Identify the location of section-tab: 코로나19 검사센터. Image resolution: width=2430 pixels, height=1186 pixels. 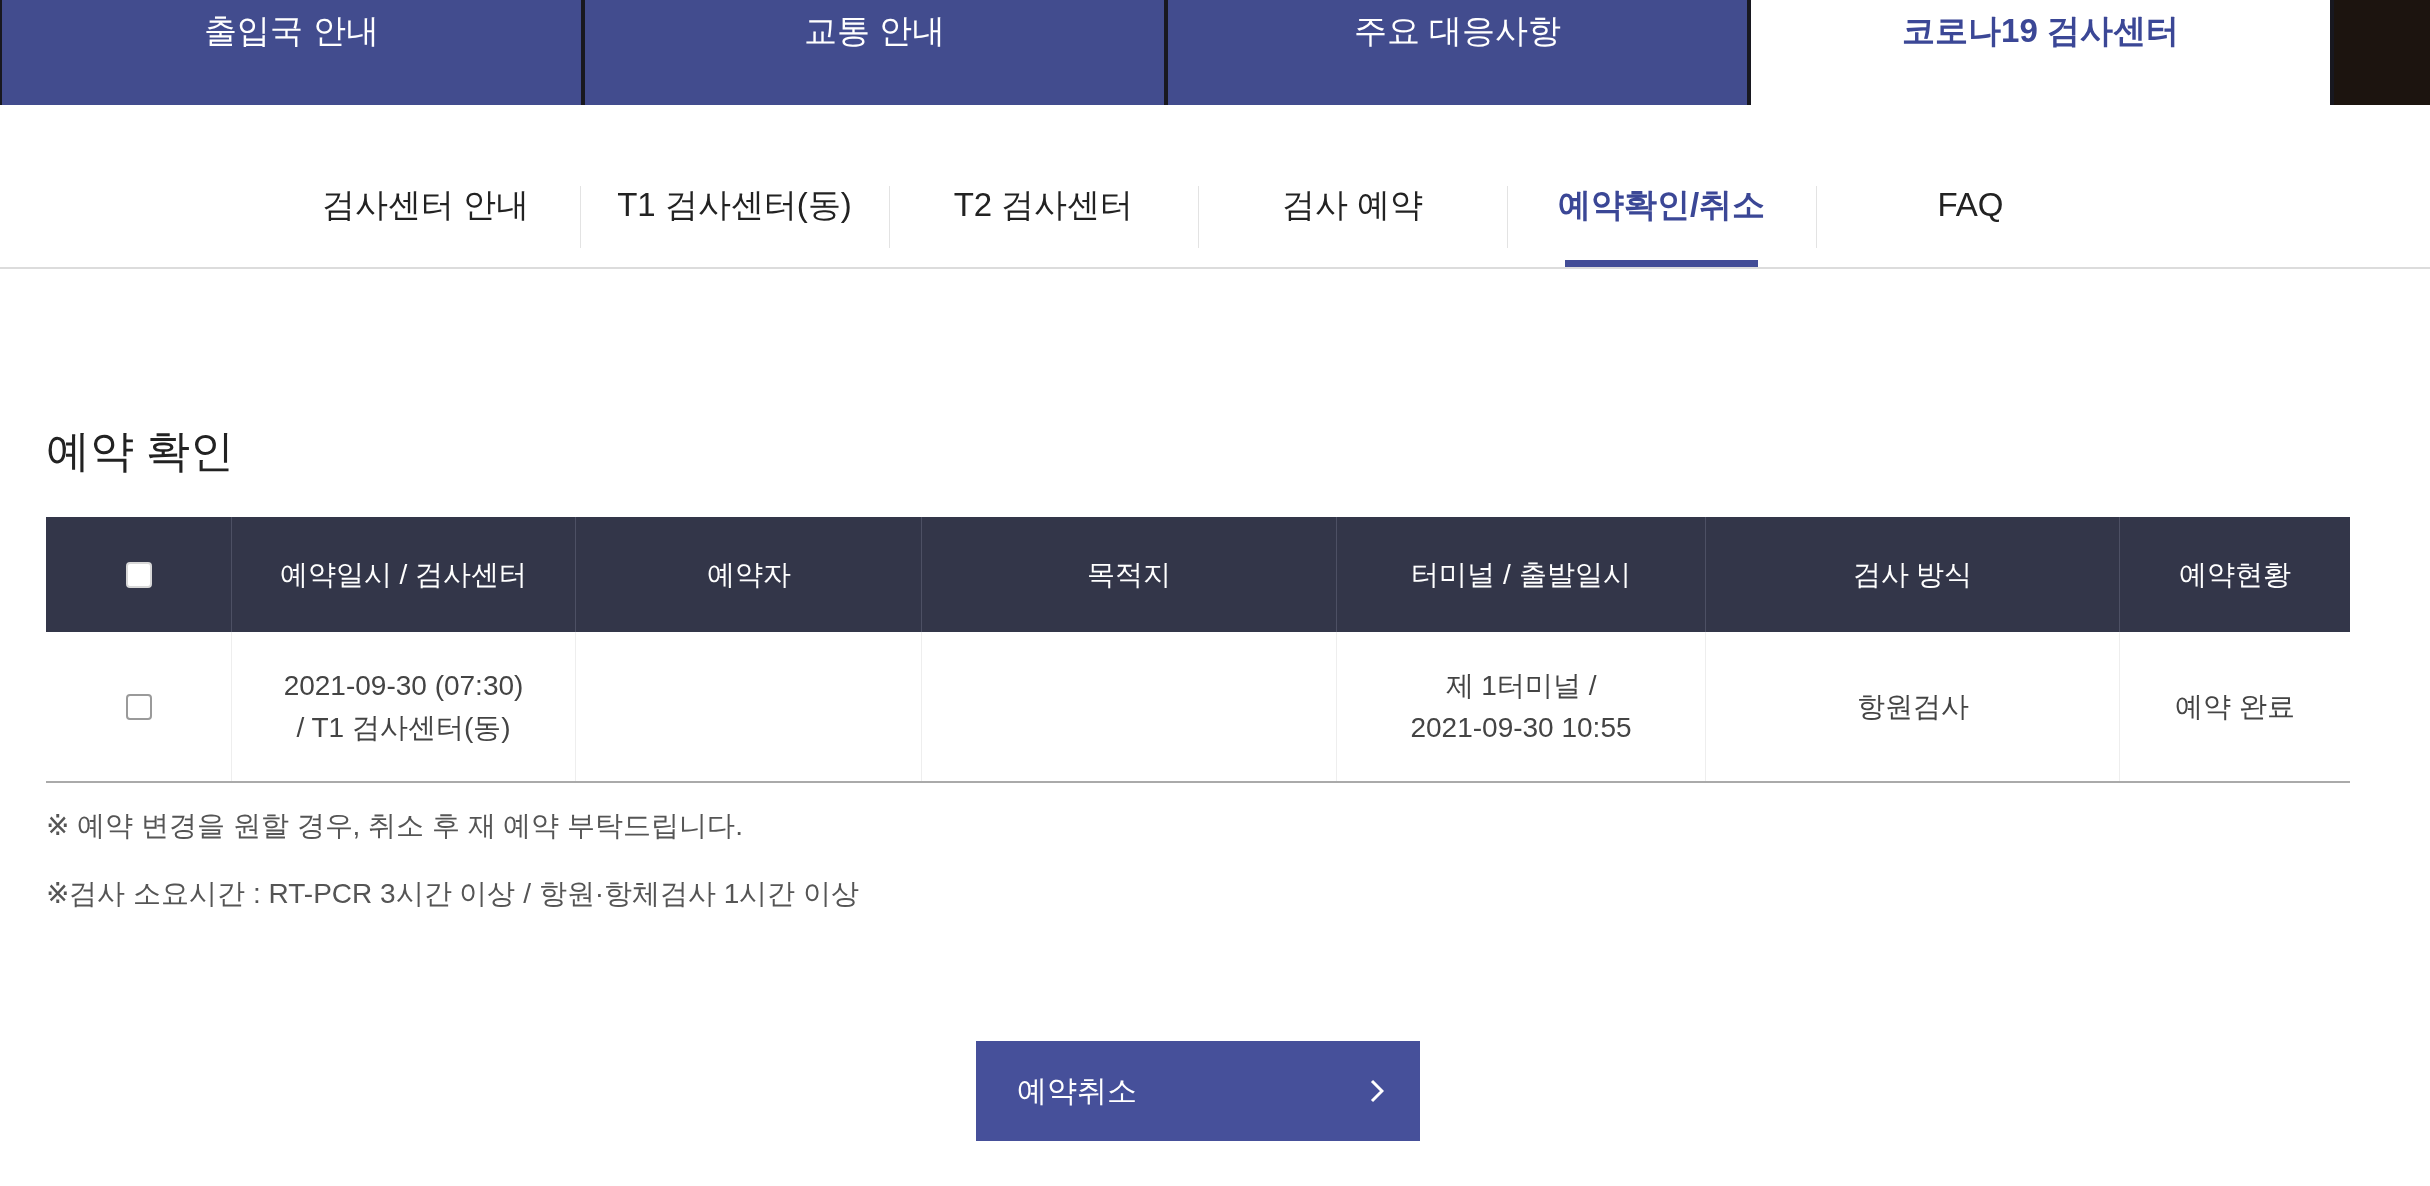
(2040, 52).